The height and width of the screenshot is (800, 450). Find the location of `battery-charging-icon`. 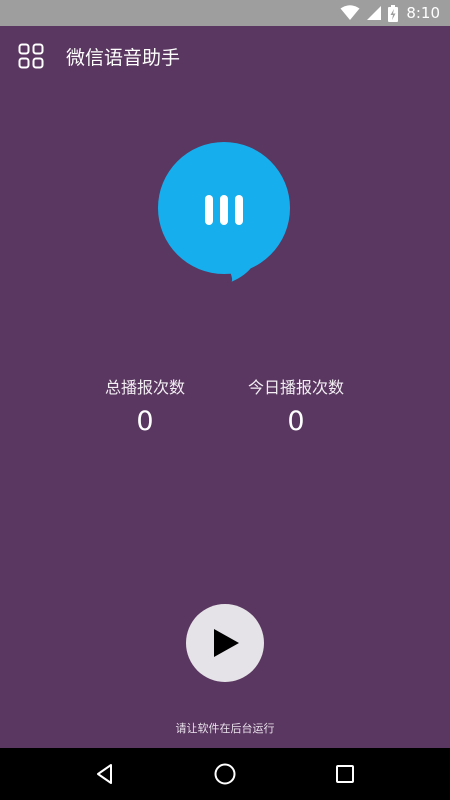

battery-charging-icon is located at coordinates (393, 13).